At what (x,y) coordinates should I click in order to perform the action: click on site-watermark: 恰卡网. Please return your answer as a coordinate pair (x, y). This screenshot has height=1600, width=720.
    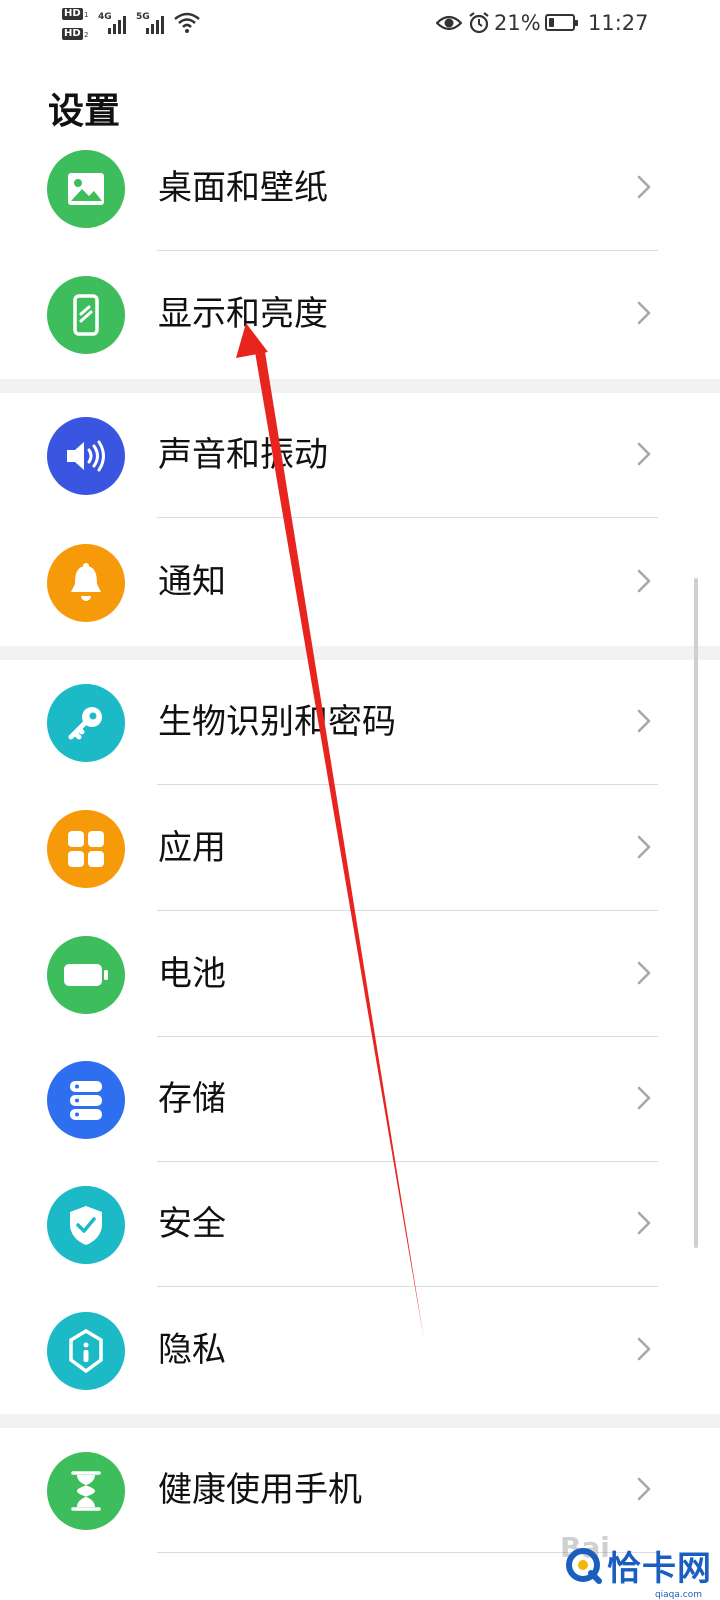
    Looking at the image, I should click on (638, 1565).